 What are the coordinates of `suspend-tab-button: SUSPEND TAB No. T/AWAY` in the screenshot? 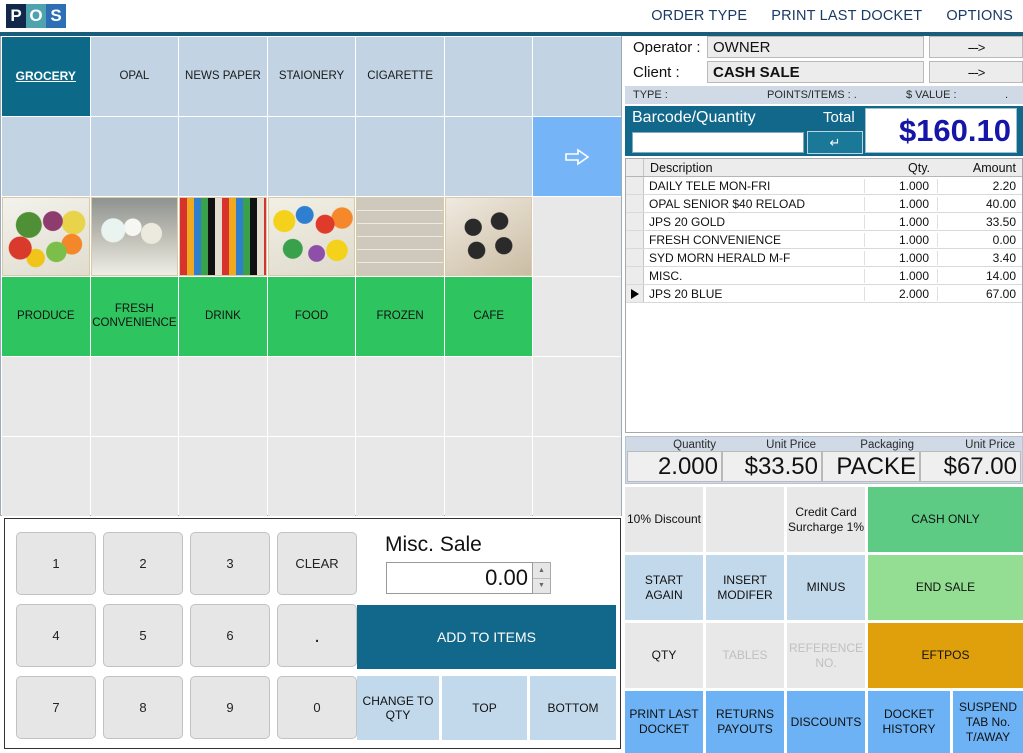 It's located at (988, 722).